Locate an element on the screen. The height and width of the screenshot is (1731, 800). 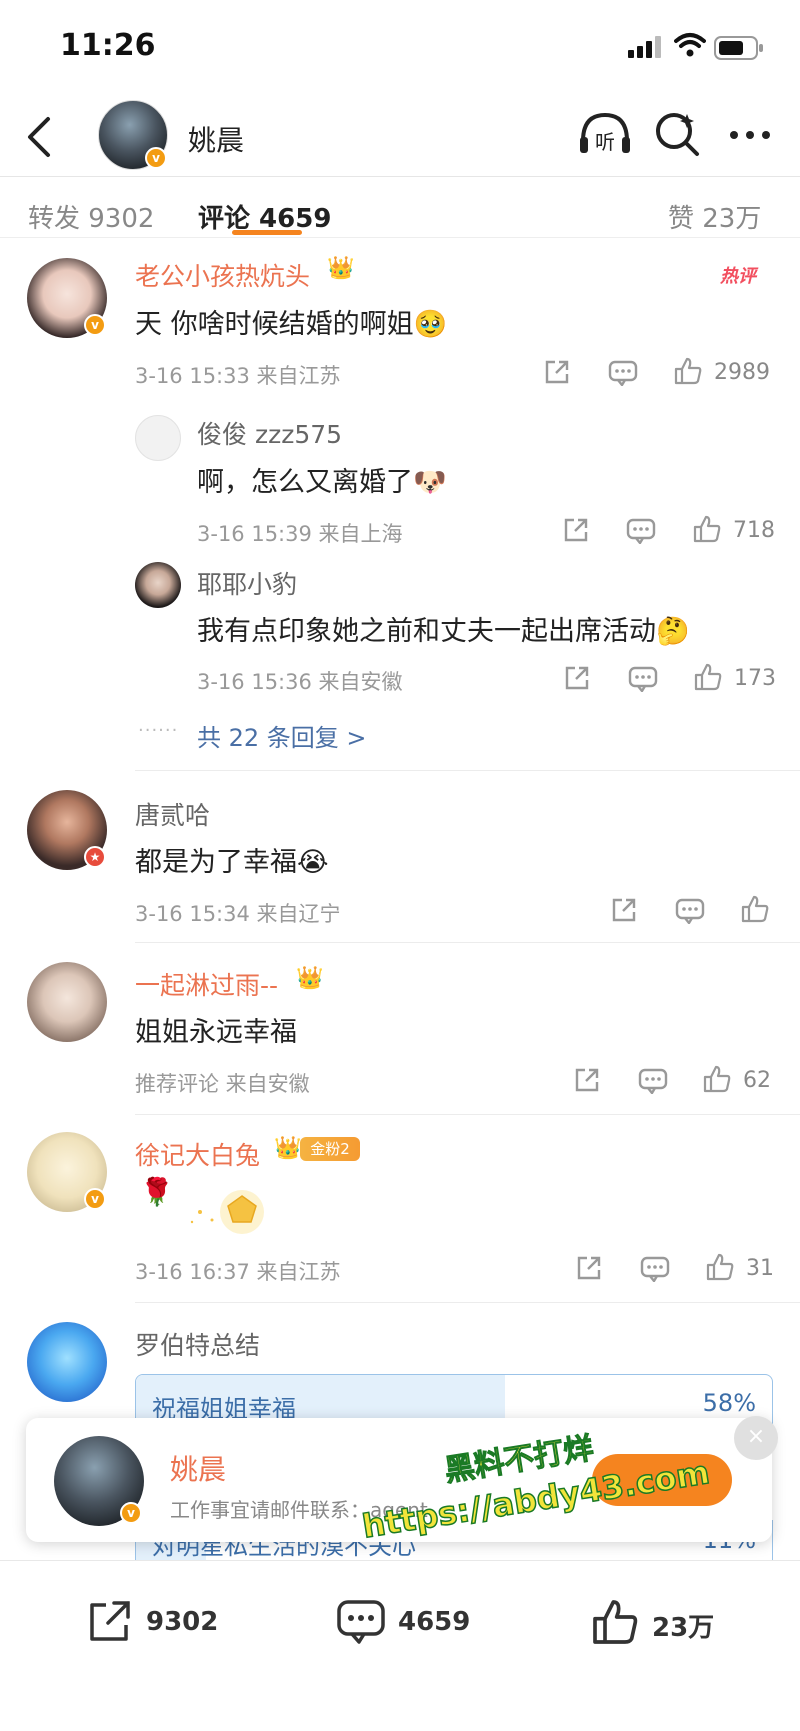
like-button: 23万 is located at coordinates (660, 1621).